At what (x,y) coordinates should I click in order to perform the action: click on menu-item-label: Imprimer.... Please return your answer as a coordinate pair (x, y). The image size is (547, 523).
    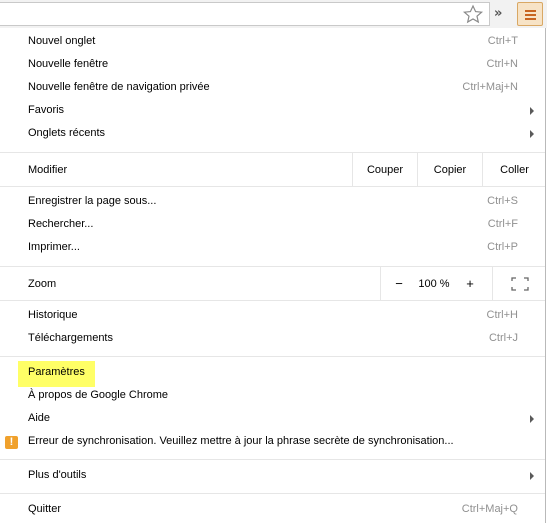
    Looking at the image, I should click on (54, 247).